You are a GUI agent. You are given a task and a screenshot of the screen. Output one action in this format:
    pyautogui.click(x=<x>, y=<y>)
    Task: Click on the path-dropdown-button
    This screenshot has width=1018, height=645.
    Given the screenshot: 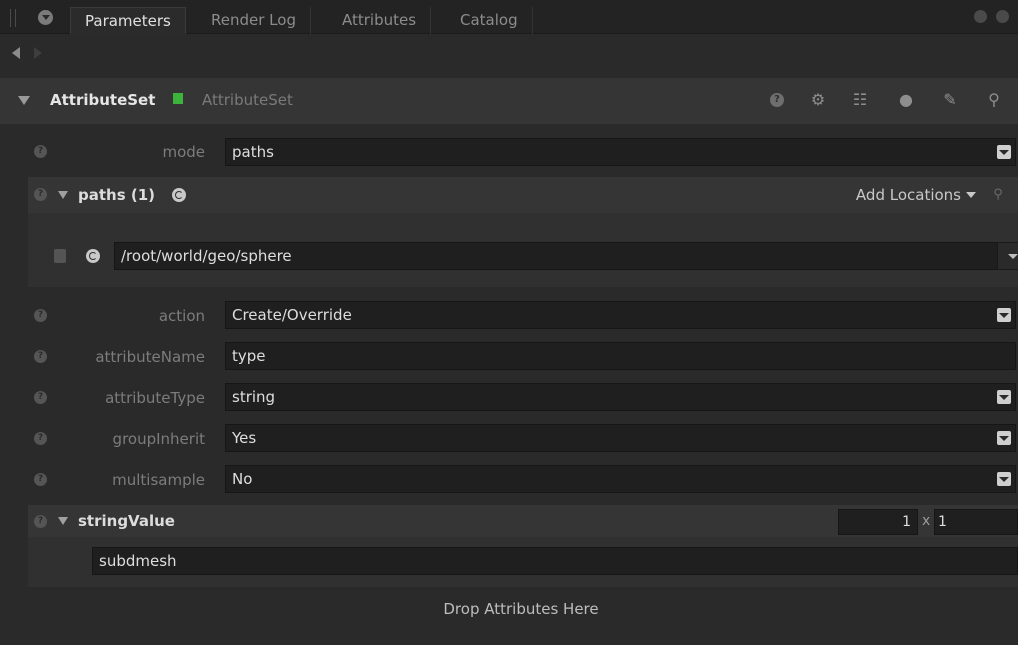 What is the action you would take?
    pyautogui.click(x=1007, y=256)
    